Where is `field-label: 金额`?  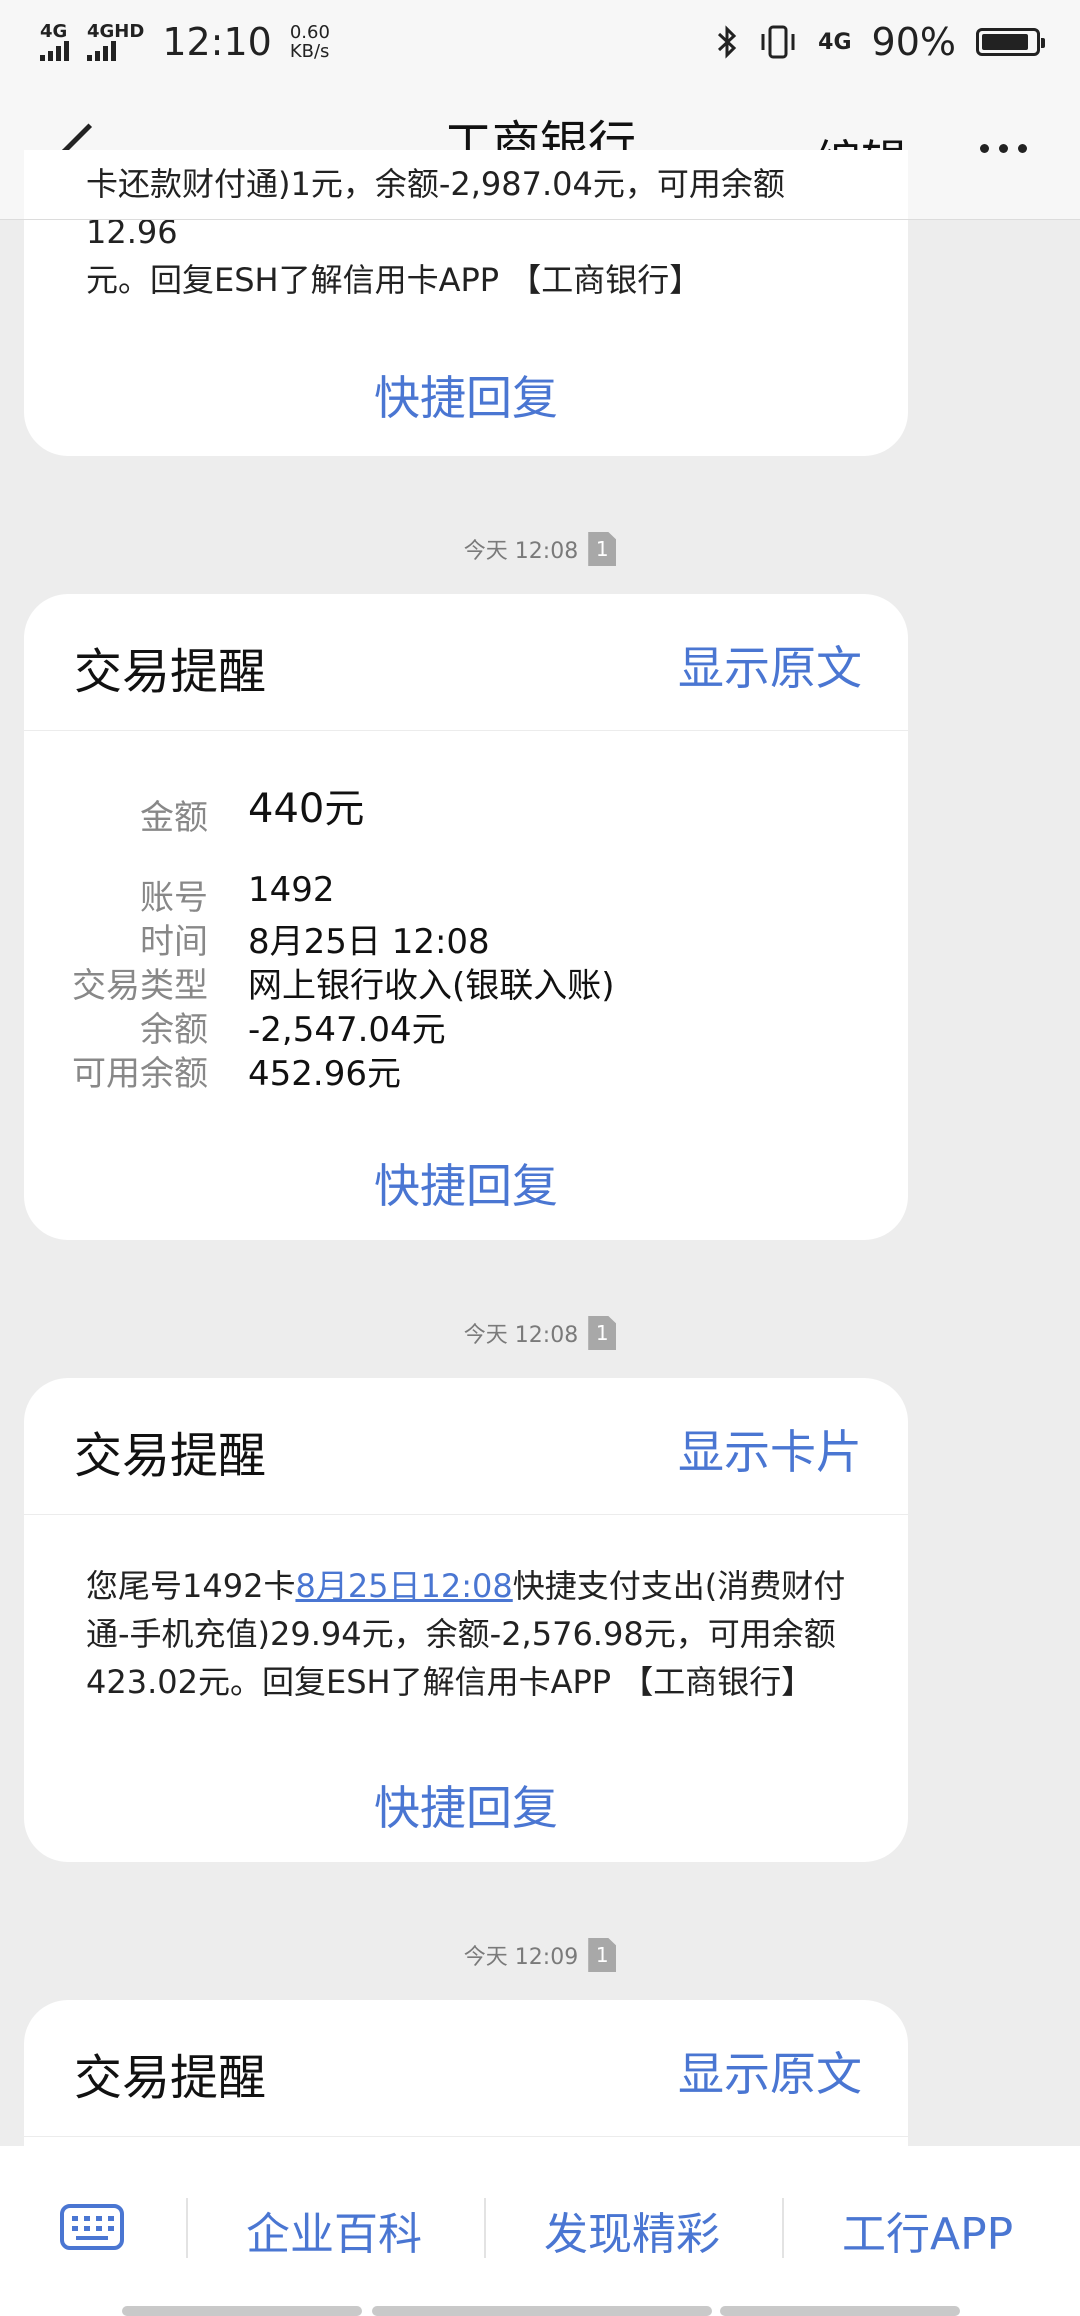 field-label: 金额 is located at coordinates (174, 818).